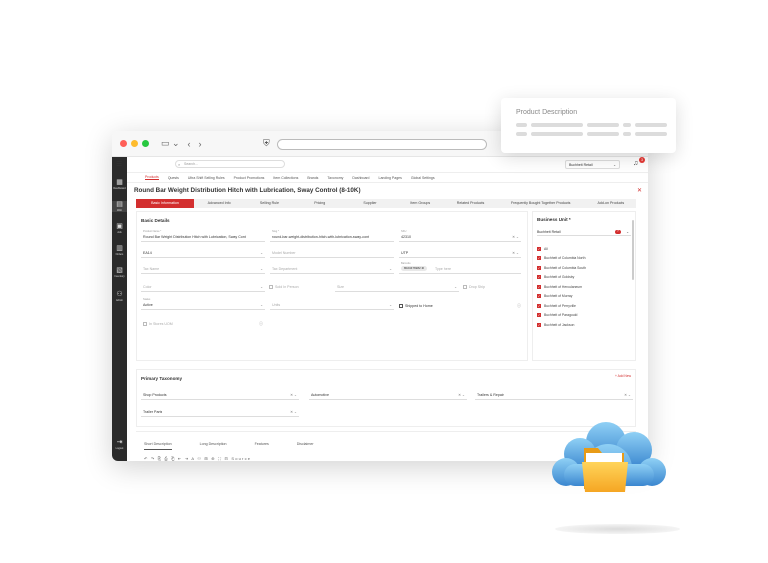 This screenshot has width=768, height=563. What do you see at coordinates (584, 268) in the screenshot?
I see `business-unit-item: ✓ Buchheit of Columbia South` at bounding box center [584, 268].